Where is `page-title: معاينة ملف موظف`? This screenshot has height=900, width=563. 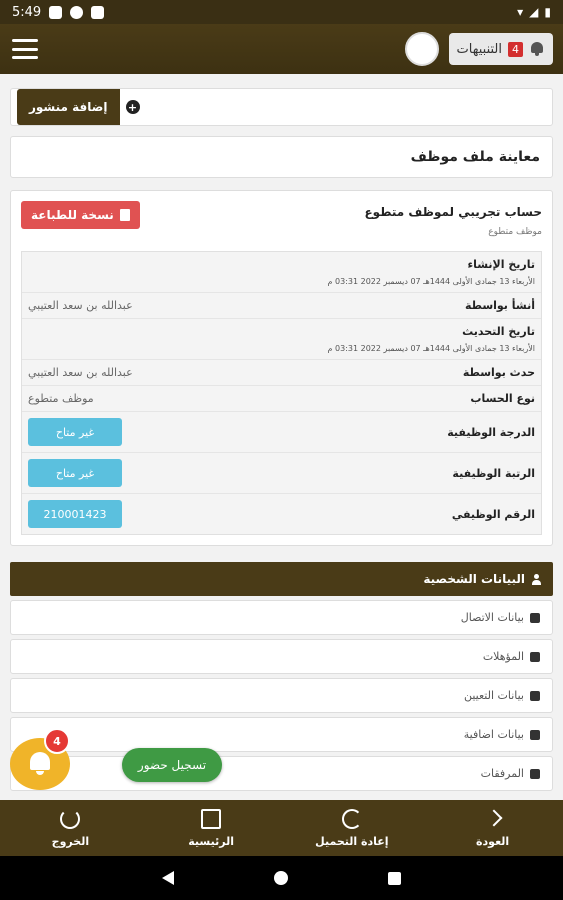 page-title: معاينة ملف موظف is located at coordinates (281, 157).